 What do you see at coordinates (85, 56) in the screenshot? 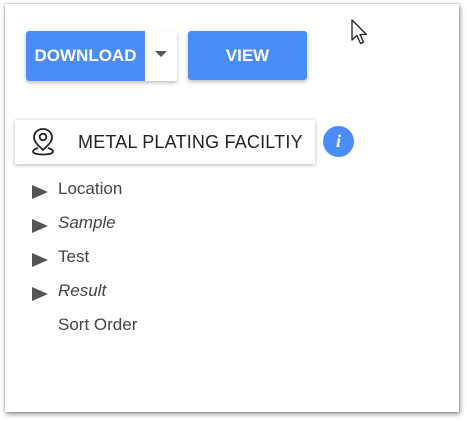
I see `download-button: DOWNLOAD` at bounding box center [85, 56].